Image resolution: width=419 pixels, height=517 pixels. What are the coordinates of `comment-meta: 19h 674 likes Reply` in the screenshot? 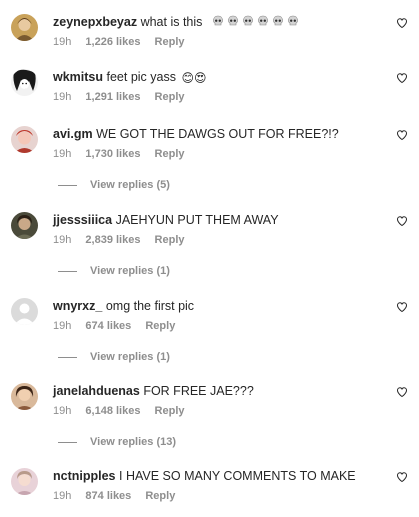 It's located at (119, 326).